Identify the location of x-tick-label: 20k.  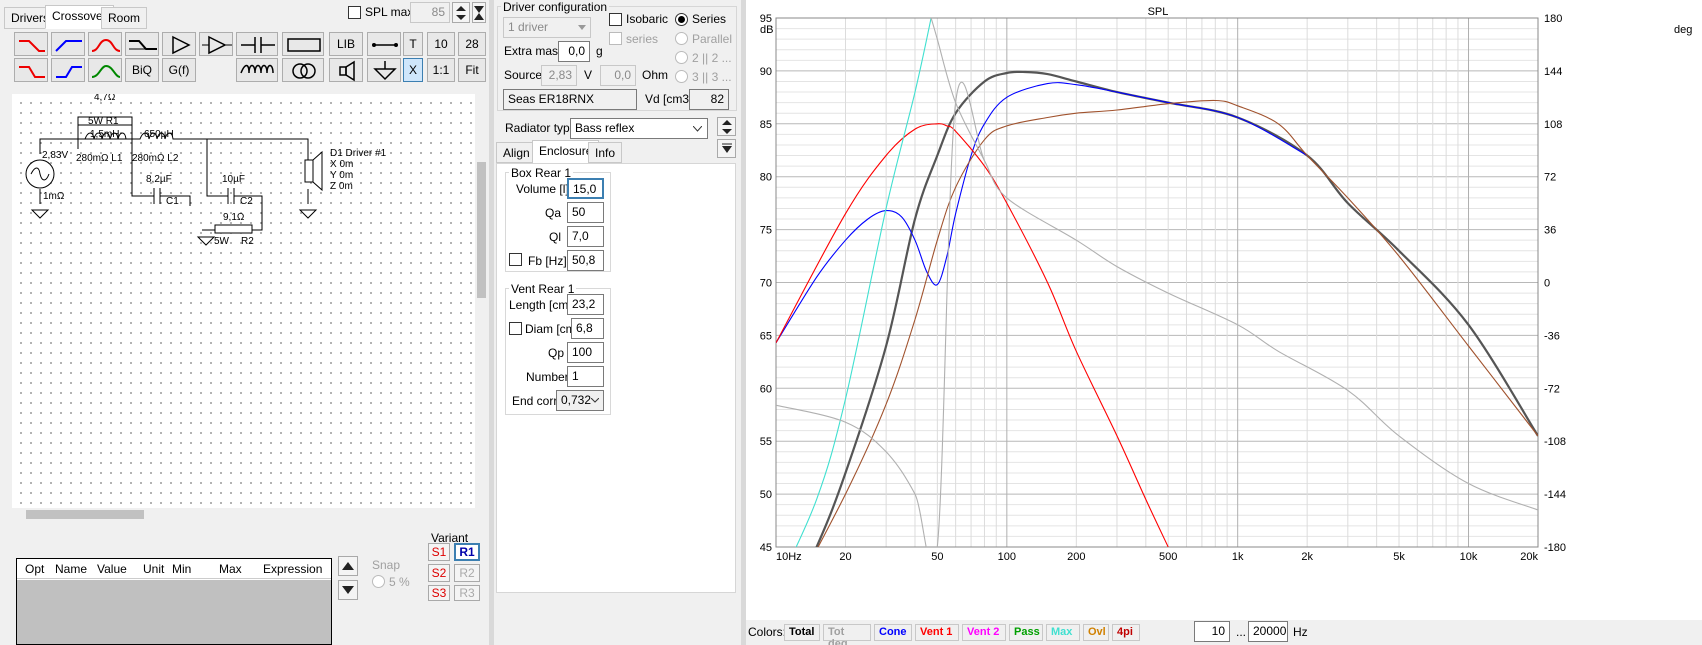
(1529, 557).